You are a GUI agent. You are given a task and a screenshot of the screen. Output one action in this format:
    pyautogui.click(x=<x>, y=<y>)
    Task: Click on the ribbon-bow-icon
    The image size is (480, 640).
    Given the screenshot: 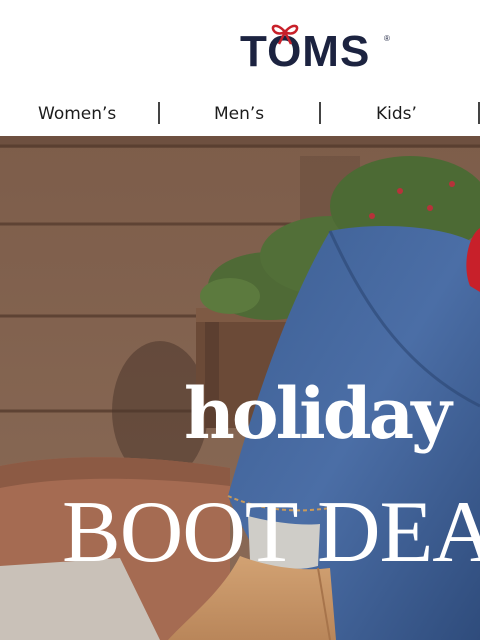 What is the action you would take?
    pyautogui.click(x=285, y=34)
    